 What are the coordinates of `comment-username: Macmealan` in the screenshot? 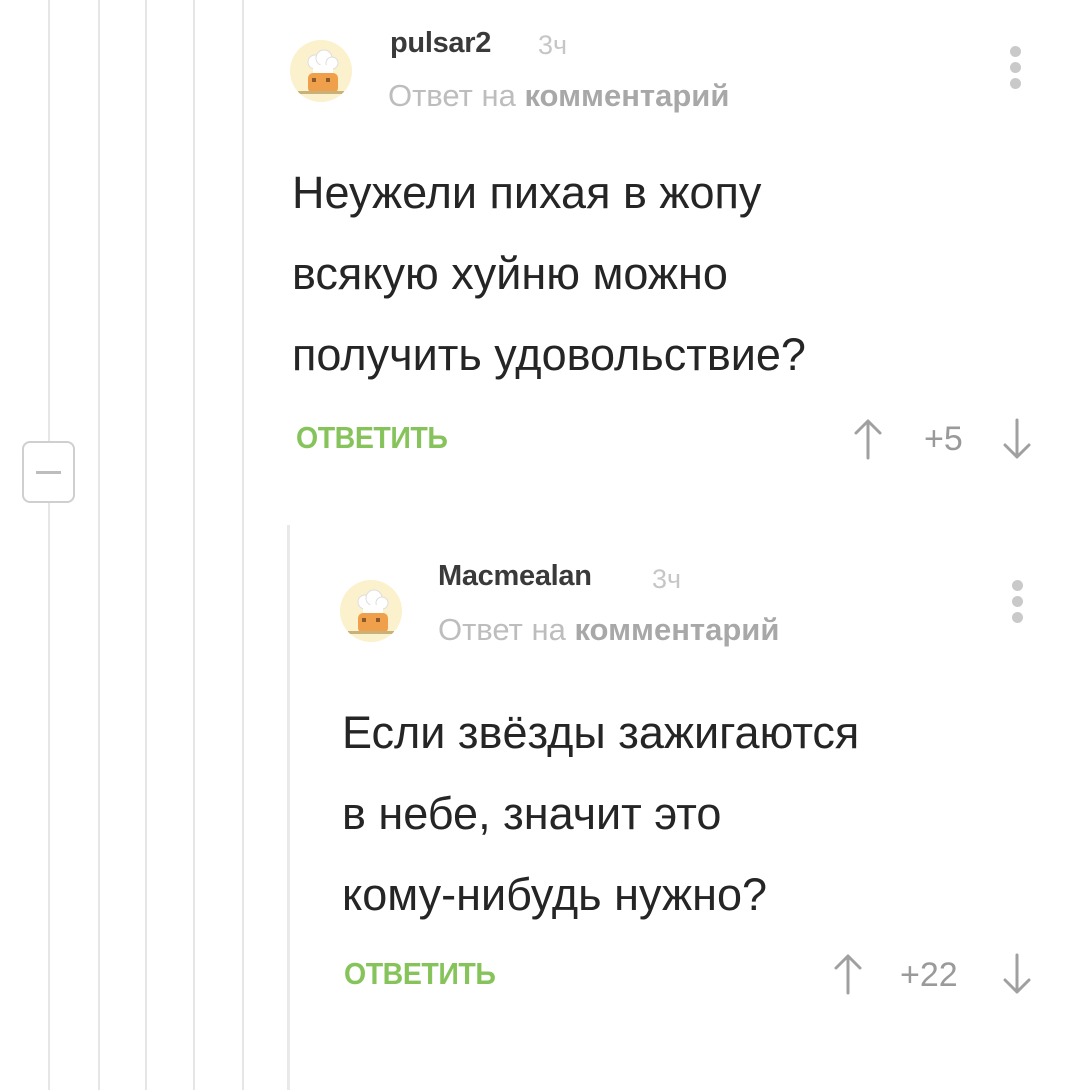 It's located at (515, 576).